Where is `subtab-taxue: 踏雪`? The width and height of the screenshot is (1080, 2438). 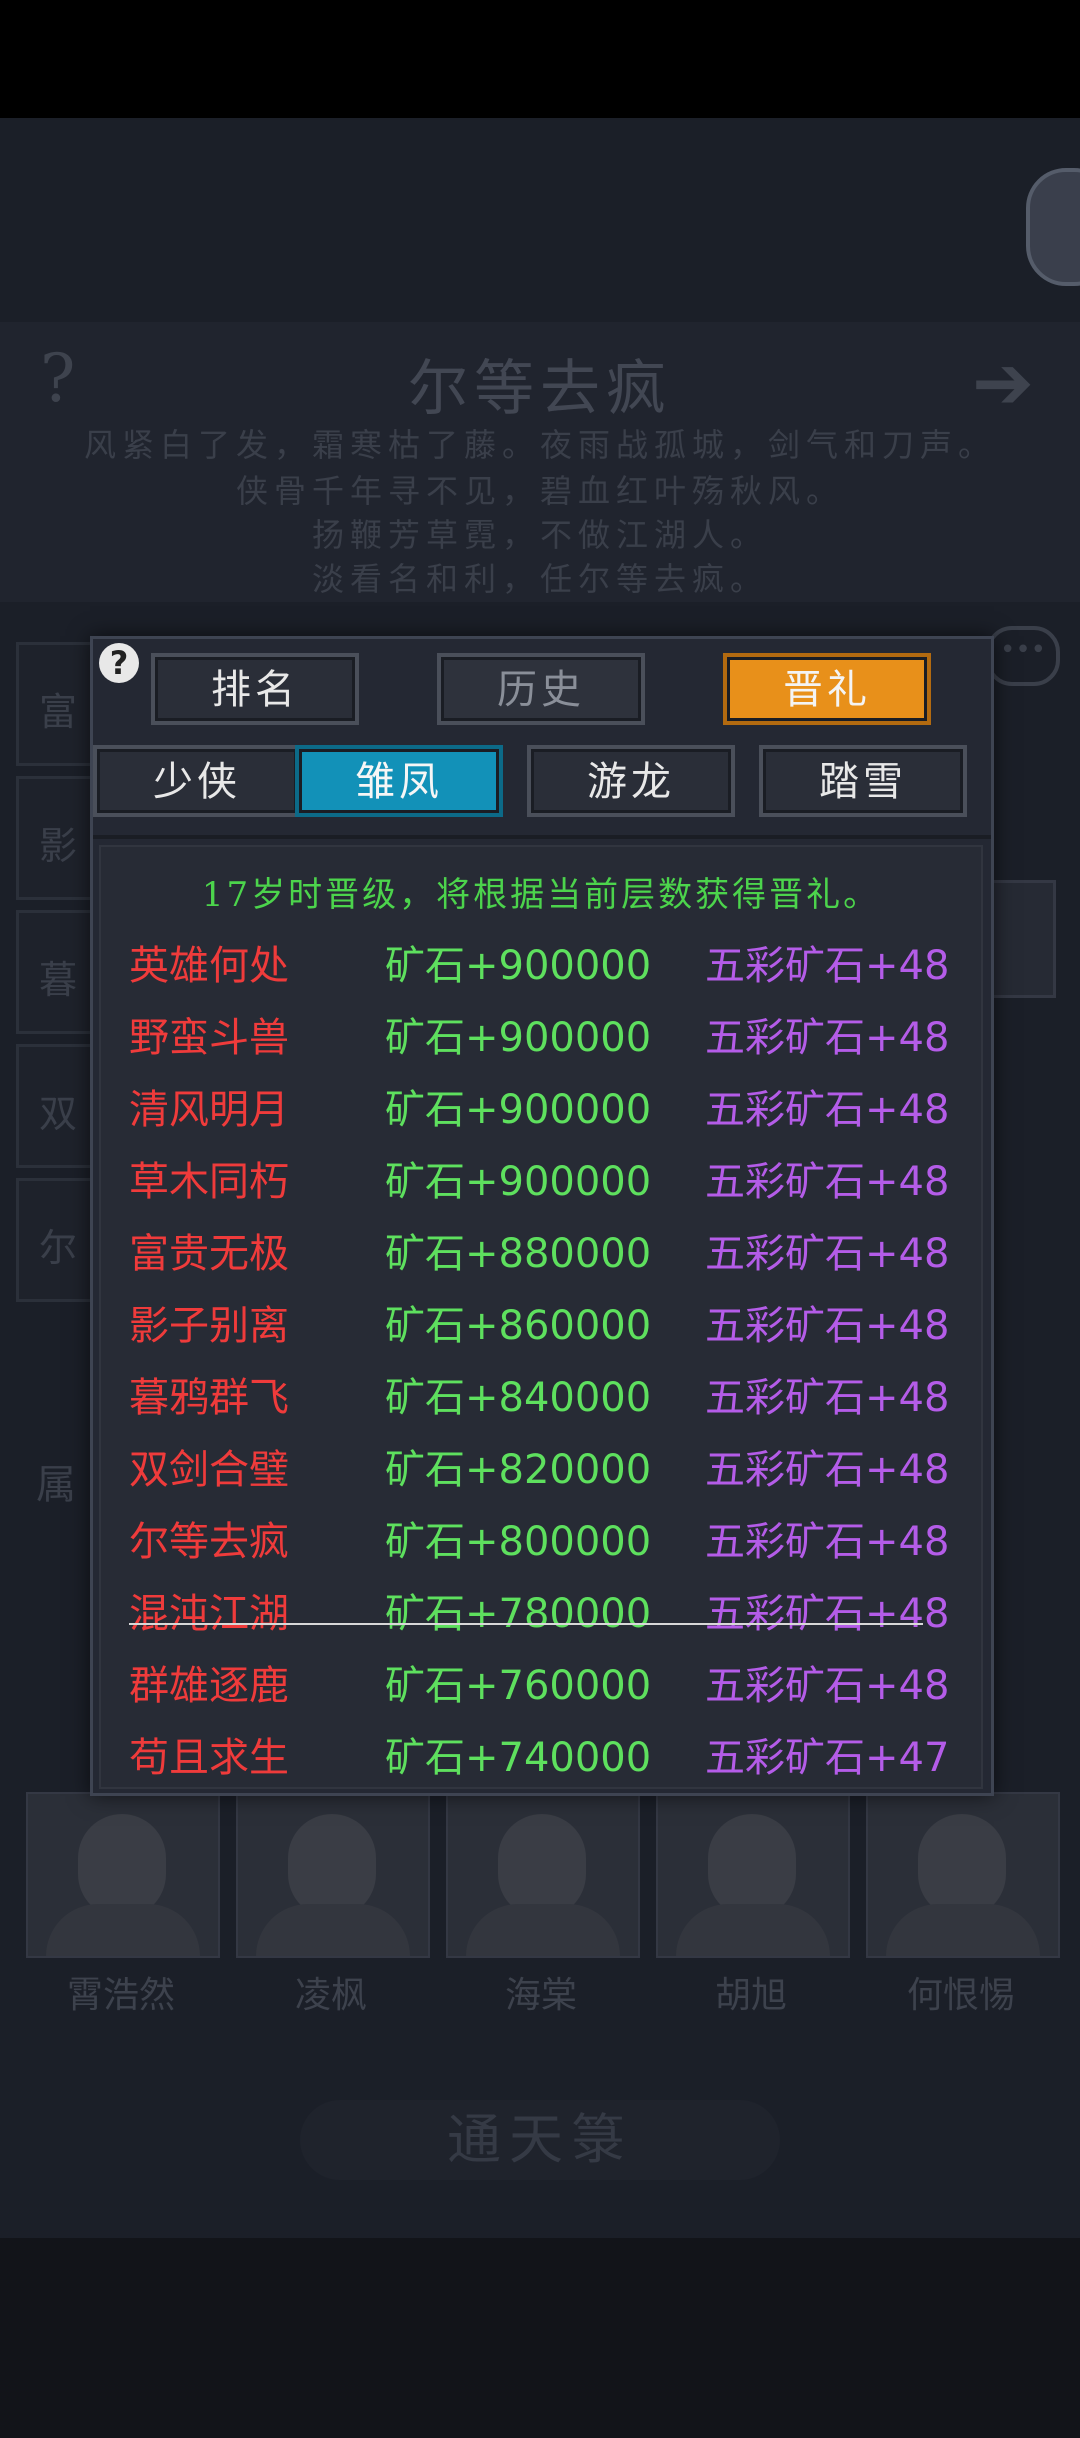 subtab-taxue: 踏雪 is located at coordinates (863, 781).